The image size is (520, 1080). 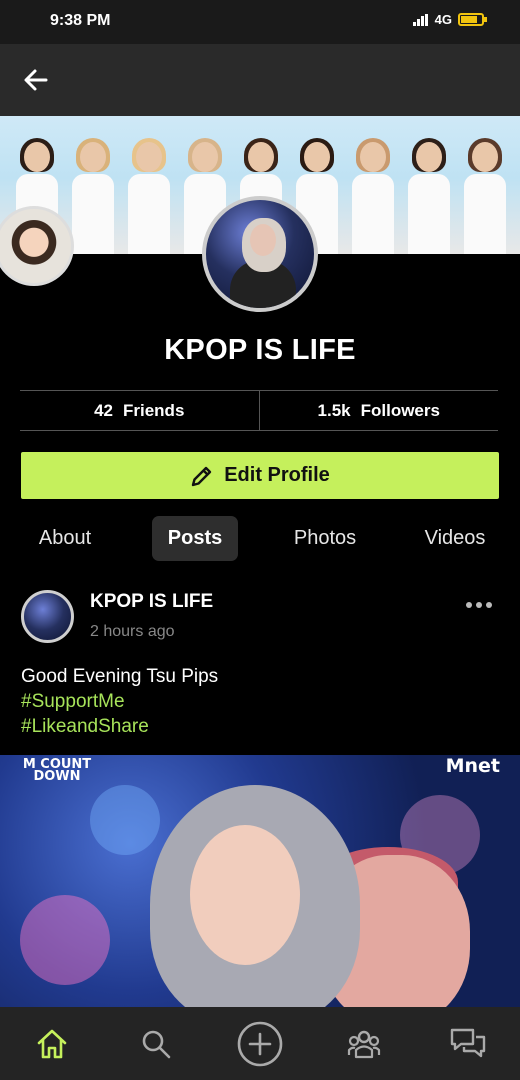 What do you see at coordinates (260, 539) in the screenshot?
I see `profile-tabs: About Posts Photos Videos` at bounding box center [260, 539].